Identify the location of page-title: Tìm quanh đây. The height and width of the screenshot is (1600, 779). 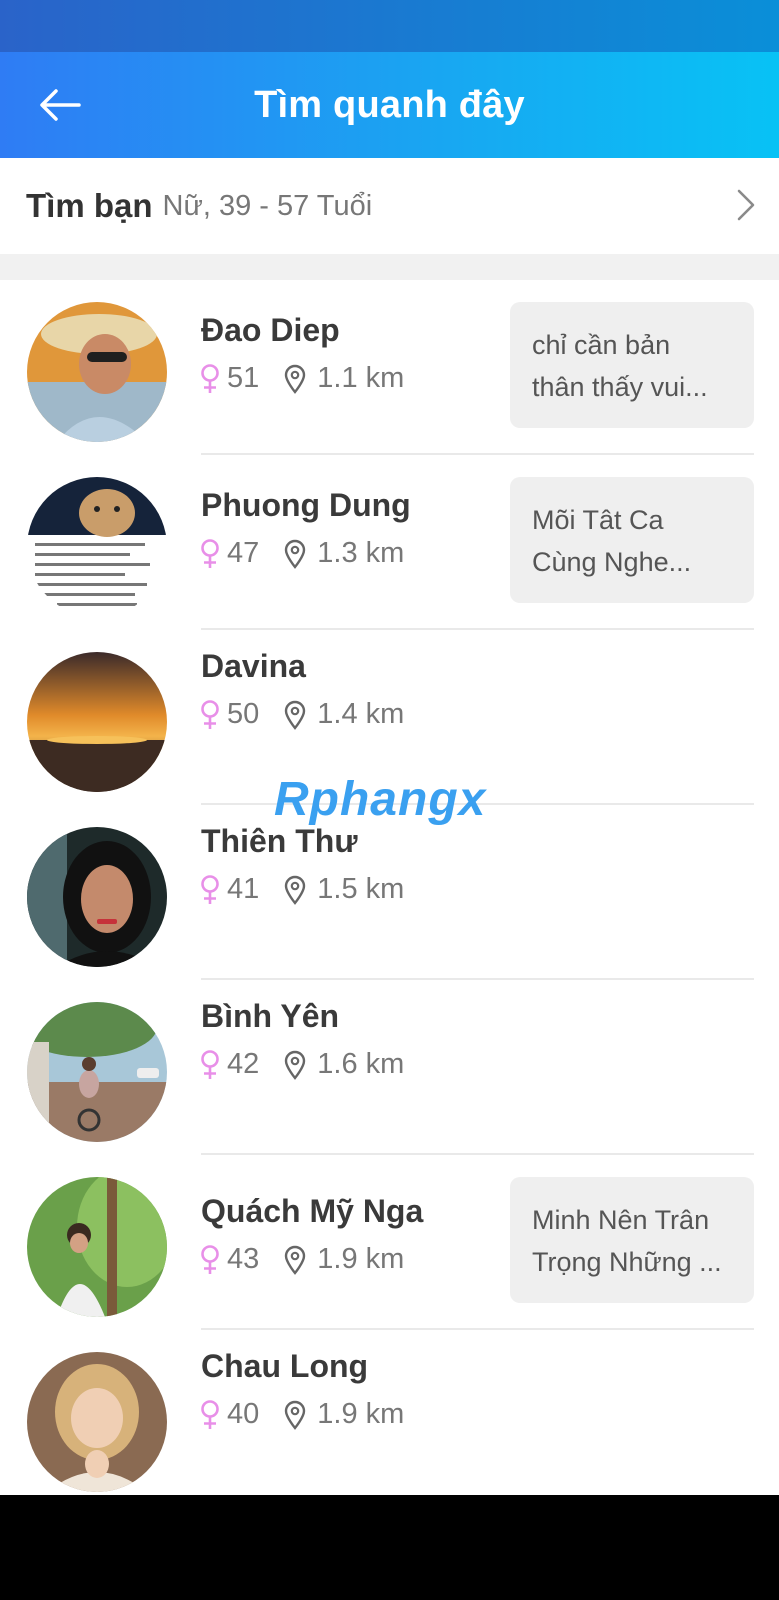
(389, 104).